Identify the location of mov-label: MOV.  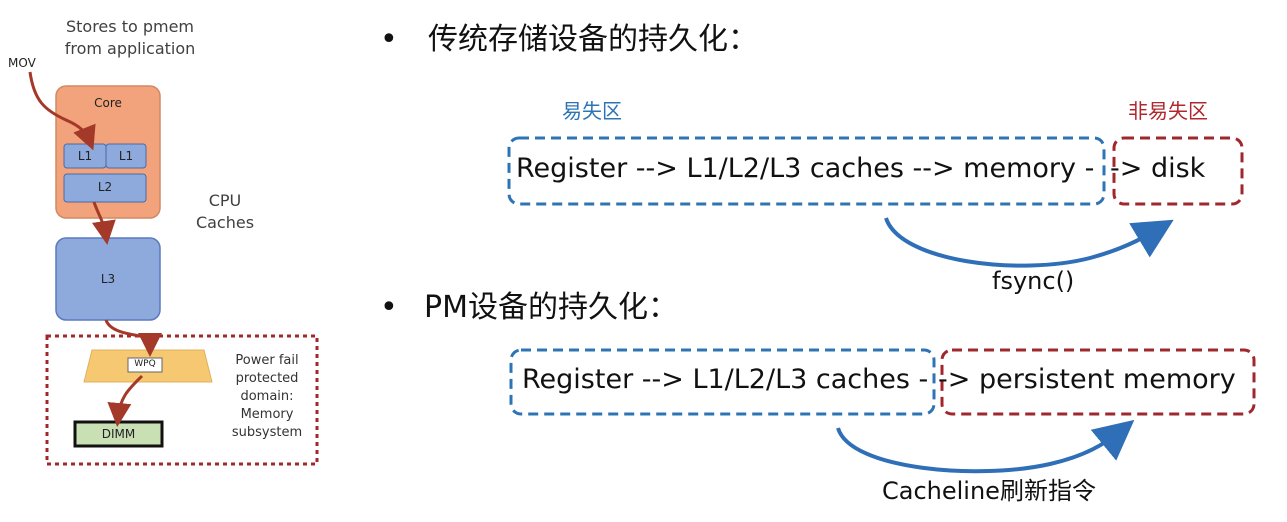
(22, 63).